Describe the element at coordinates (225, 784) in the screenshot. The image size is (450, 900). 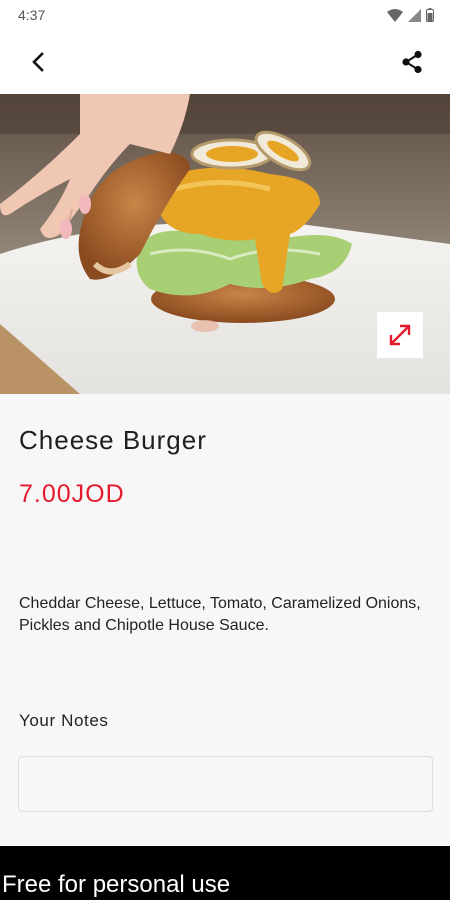
I see `notes-input` at that location.